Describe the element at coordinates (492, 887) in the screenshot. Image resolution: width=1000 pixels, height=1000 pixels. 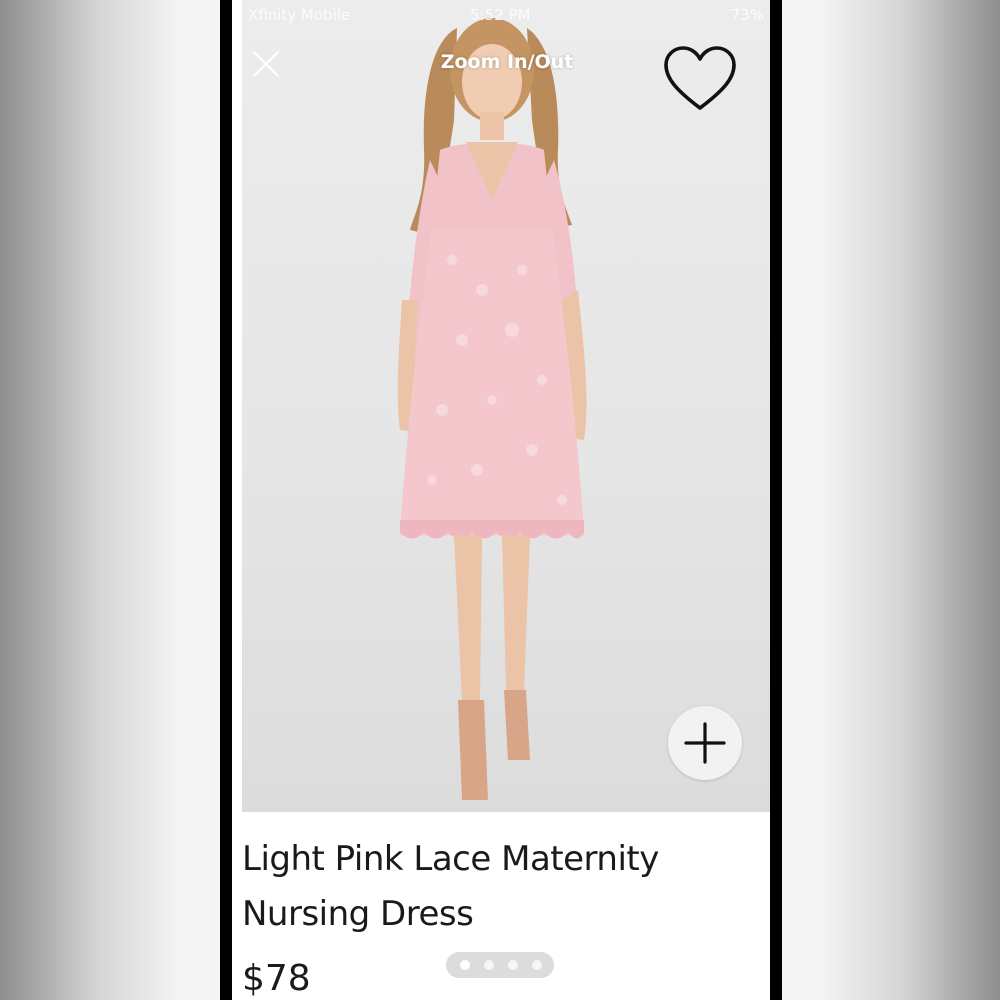
I see `product-title: Light Pink Lace Maternity Nursing Dress` at that location.